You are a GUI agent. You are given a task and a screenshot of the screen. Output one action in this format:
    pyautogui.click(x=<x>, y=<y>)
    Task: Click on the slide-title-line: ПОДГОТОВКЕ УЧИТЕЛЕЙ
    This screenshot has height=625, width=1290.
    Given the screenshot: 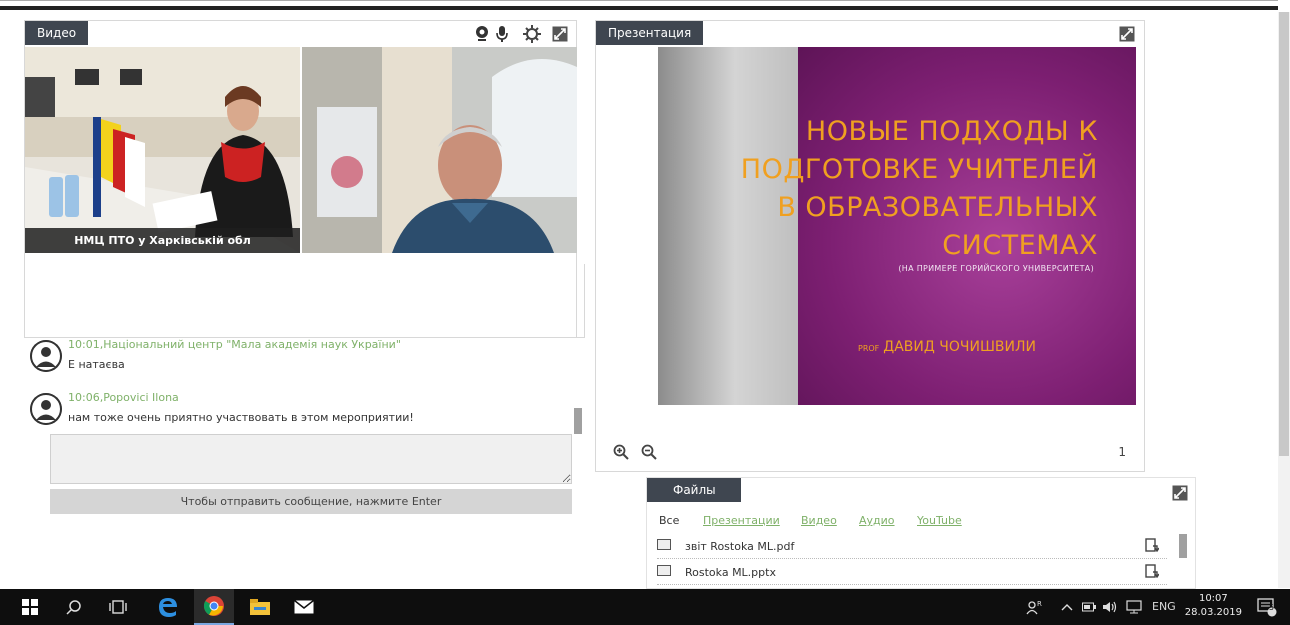 What is the action you would take?
    pyautogui.click(x=919, y=169)
    